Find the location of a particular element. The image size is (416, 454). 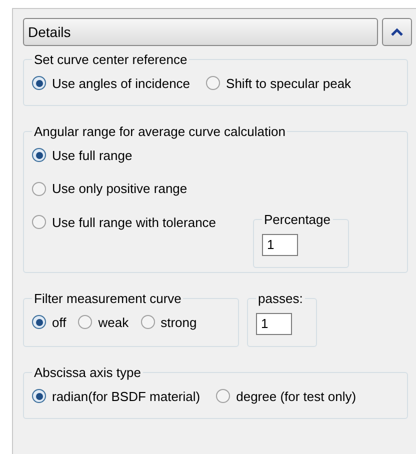

group-title: Abscissa axis type is located at coordinates (87, 373).